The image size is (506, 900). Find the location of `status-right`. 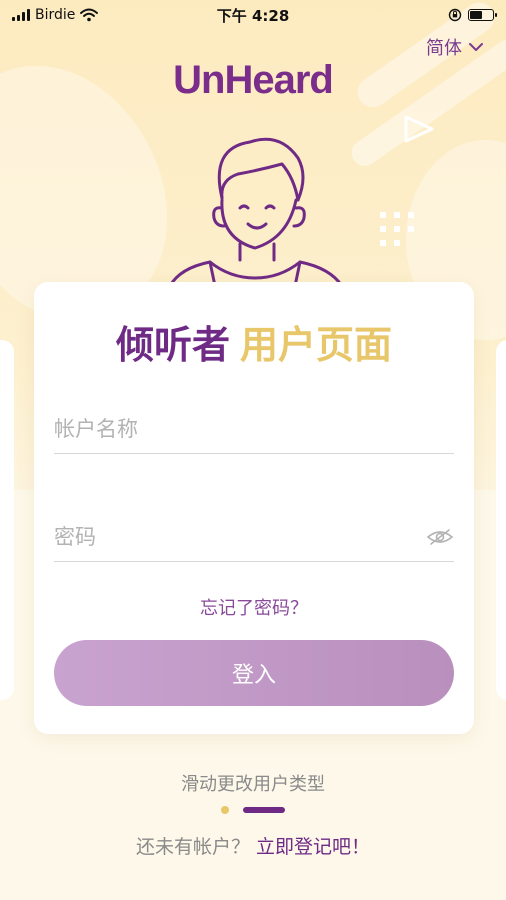

status-right is located at coordinates (472, 15).